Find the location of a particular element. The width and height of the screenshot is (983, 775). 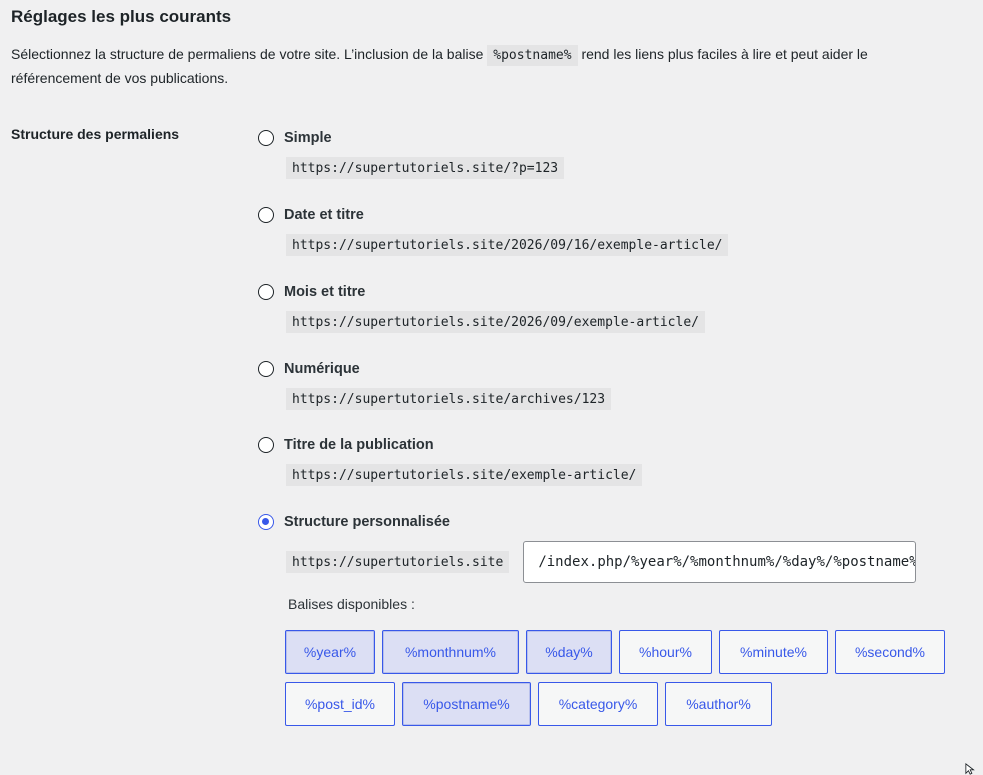

radio-date-title is located at coordinates (266, 215).